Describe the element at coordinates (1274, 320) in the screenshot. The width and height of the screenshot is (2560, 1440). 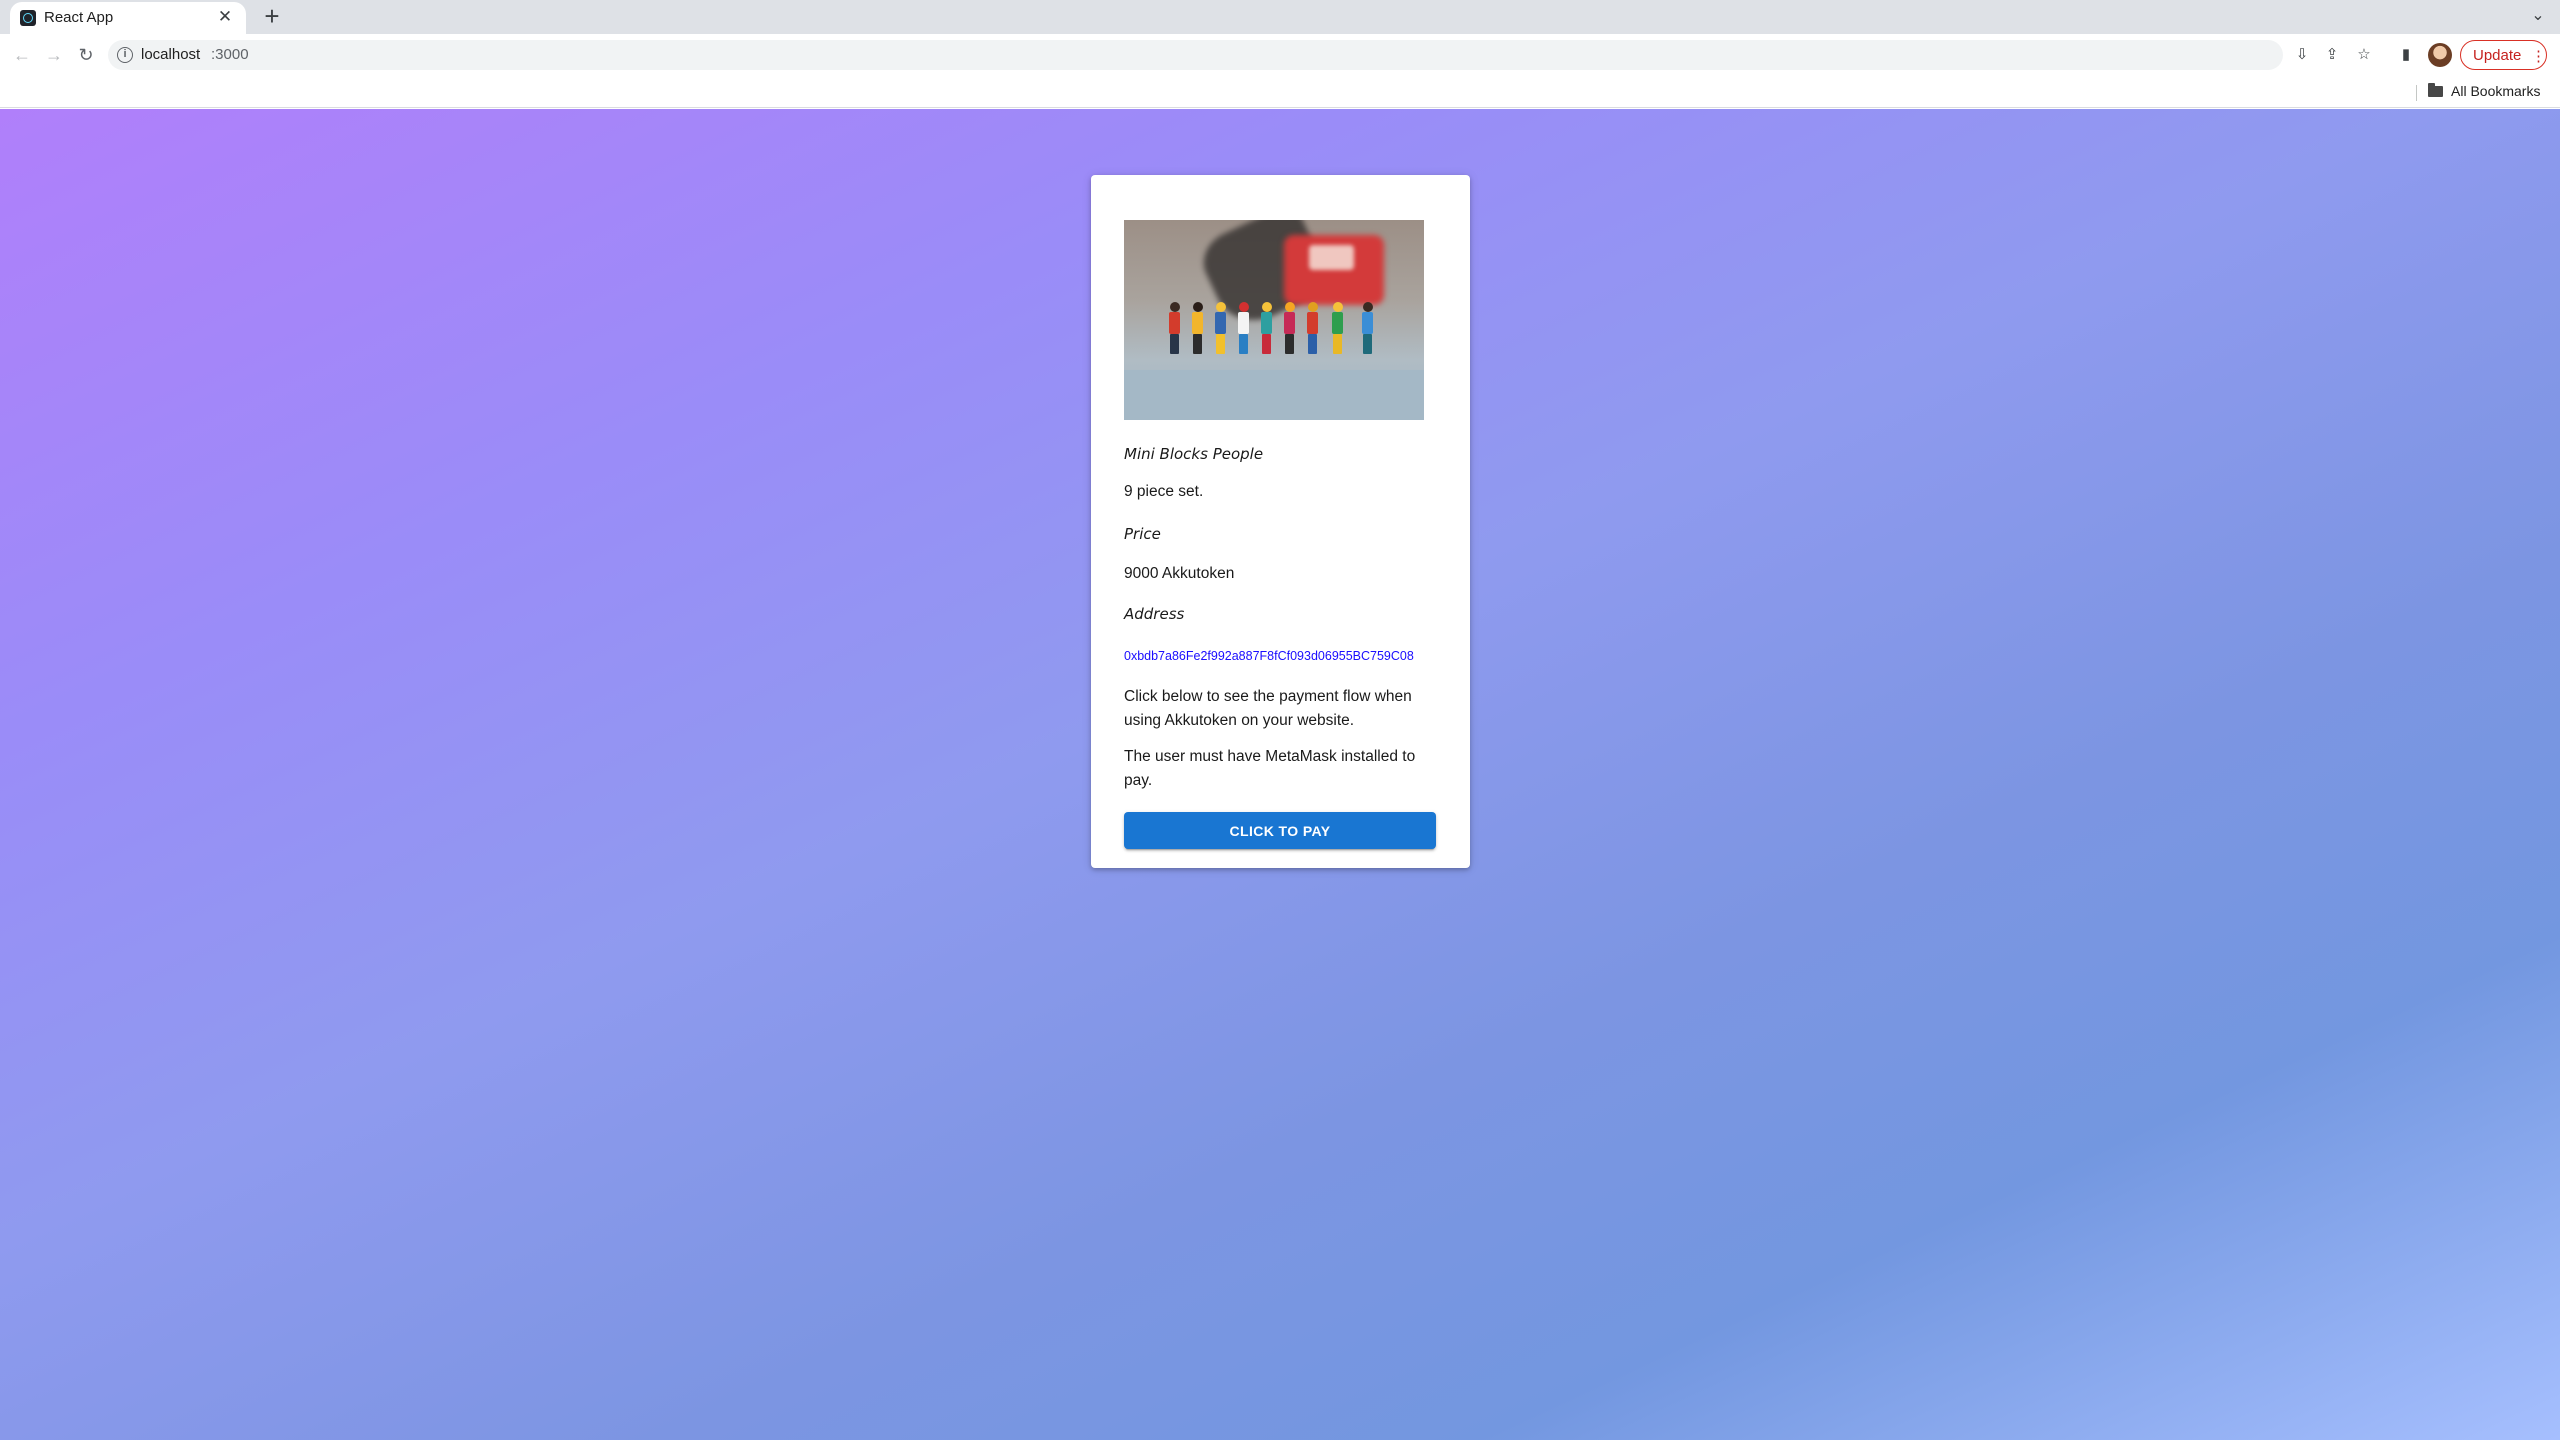
I see `product-image` at that location.